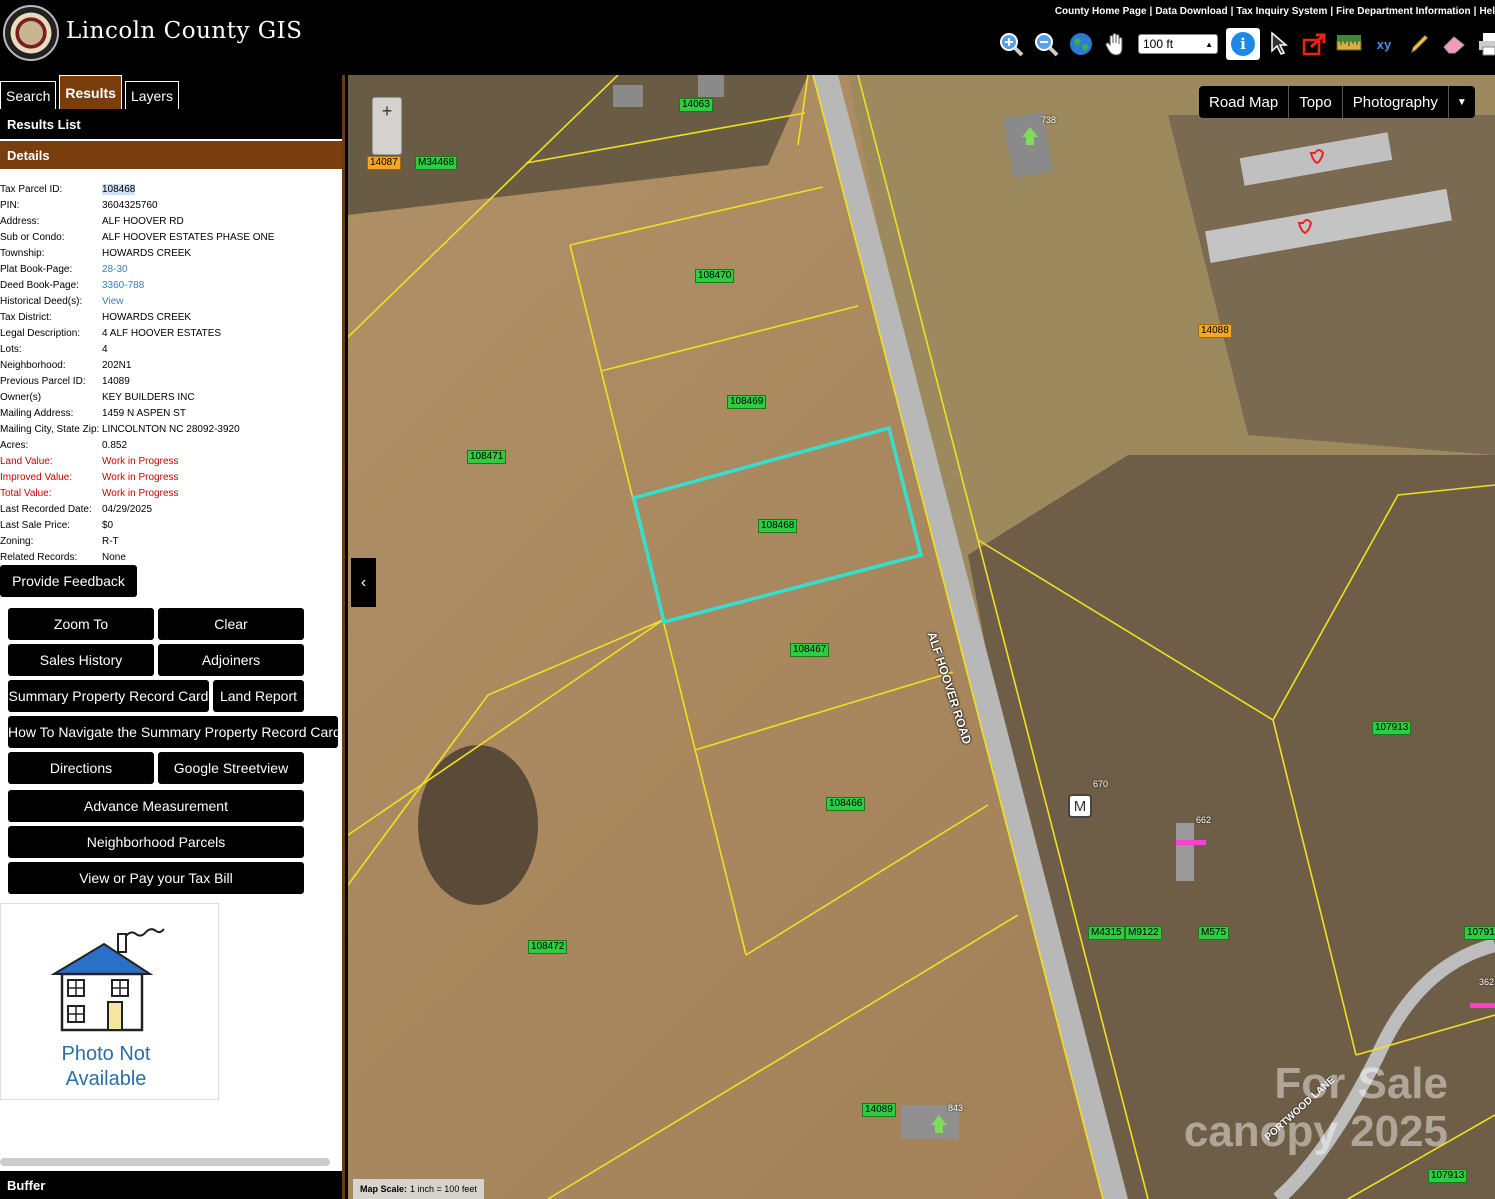 The image size is (1495, 1199). I want to click on share-icon, so click(1314, 44).